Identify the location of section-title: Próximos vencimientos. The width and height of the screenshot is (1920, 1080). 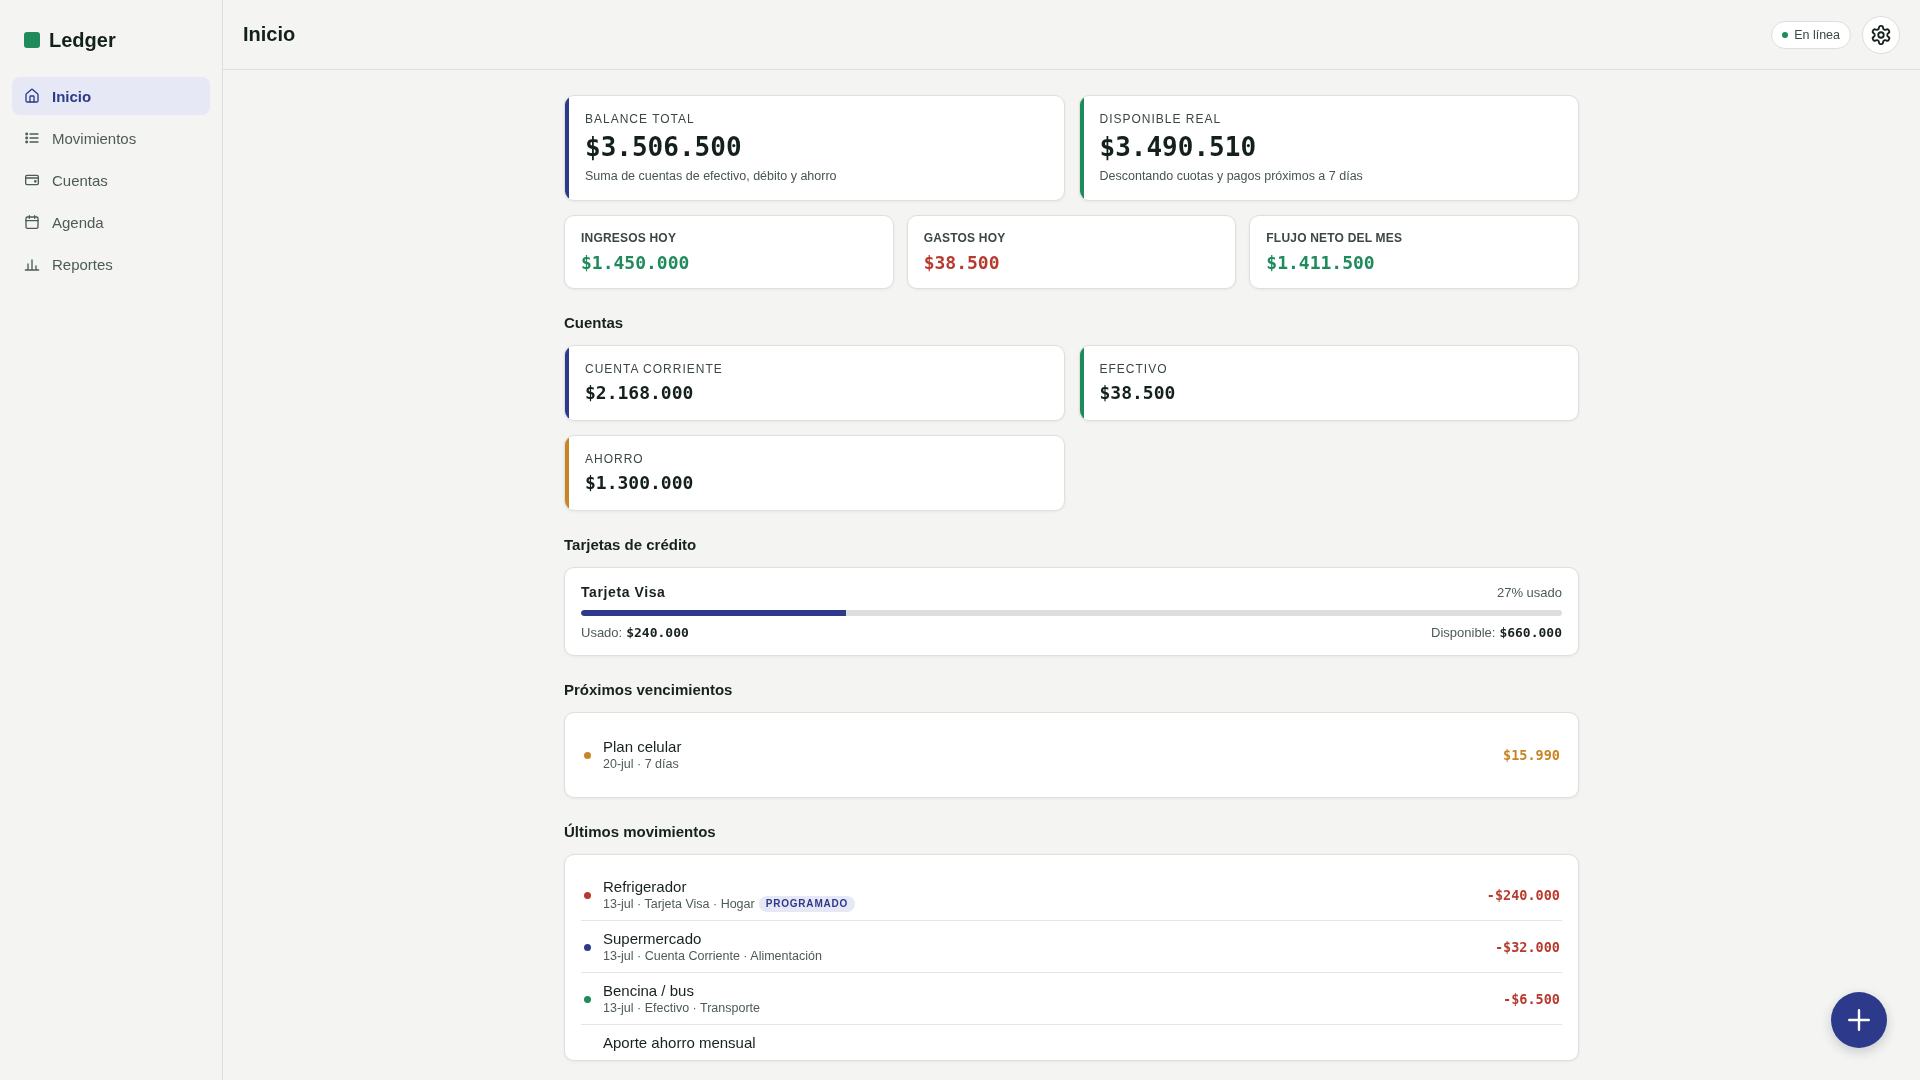
(649, 690).